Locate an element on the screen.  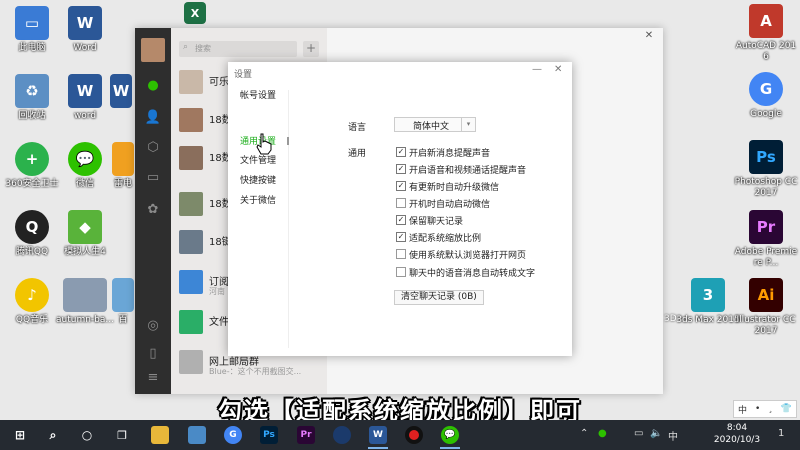
remote-desktop-icon is located at coordinates (197, 435).